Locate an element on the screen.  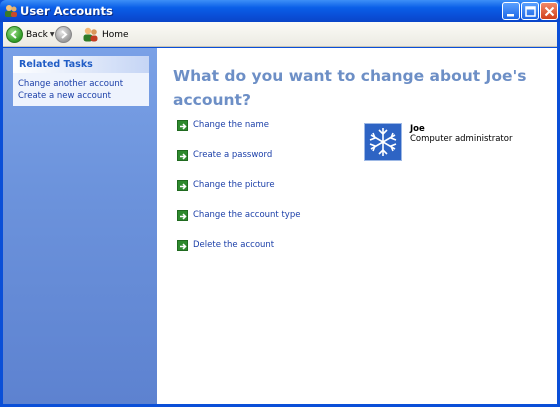
change-account-type-option: Change the account type is located at coordinates (238, 215).